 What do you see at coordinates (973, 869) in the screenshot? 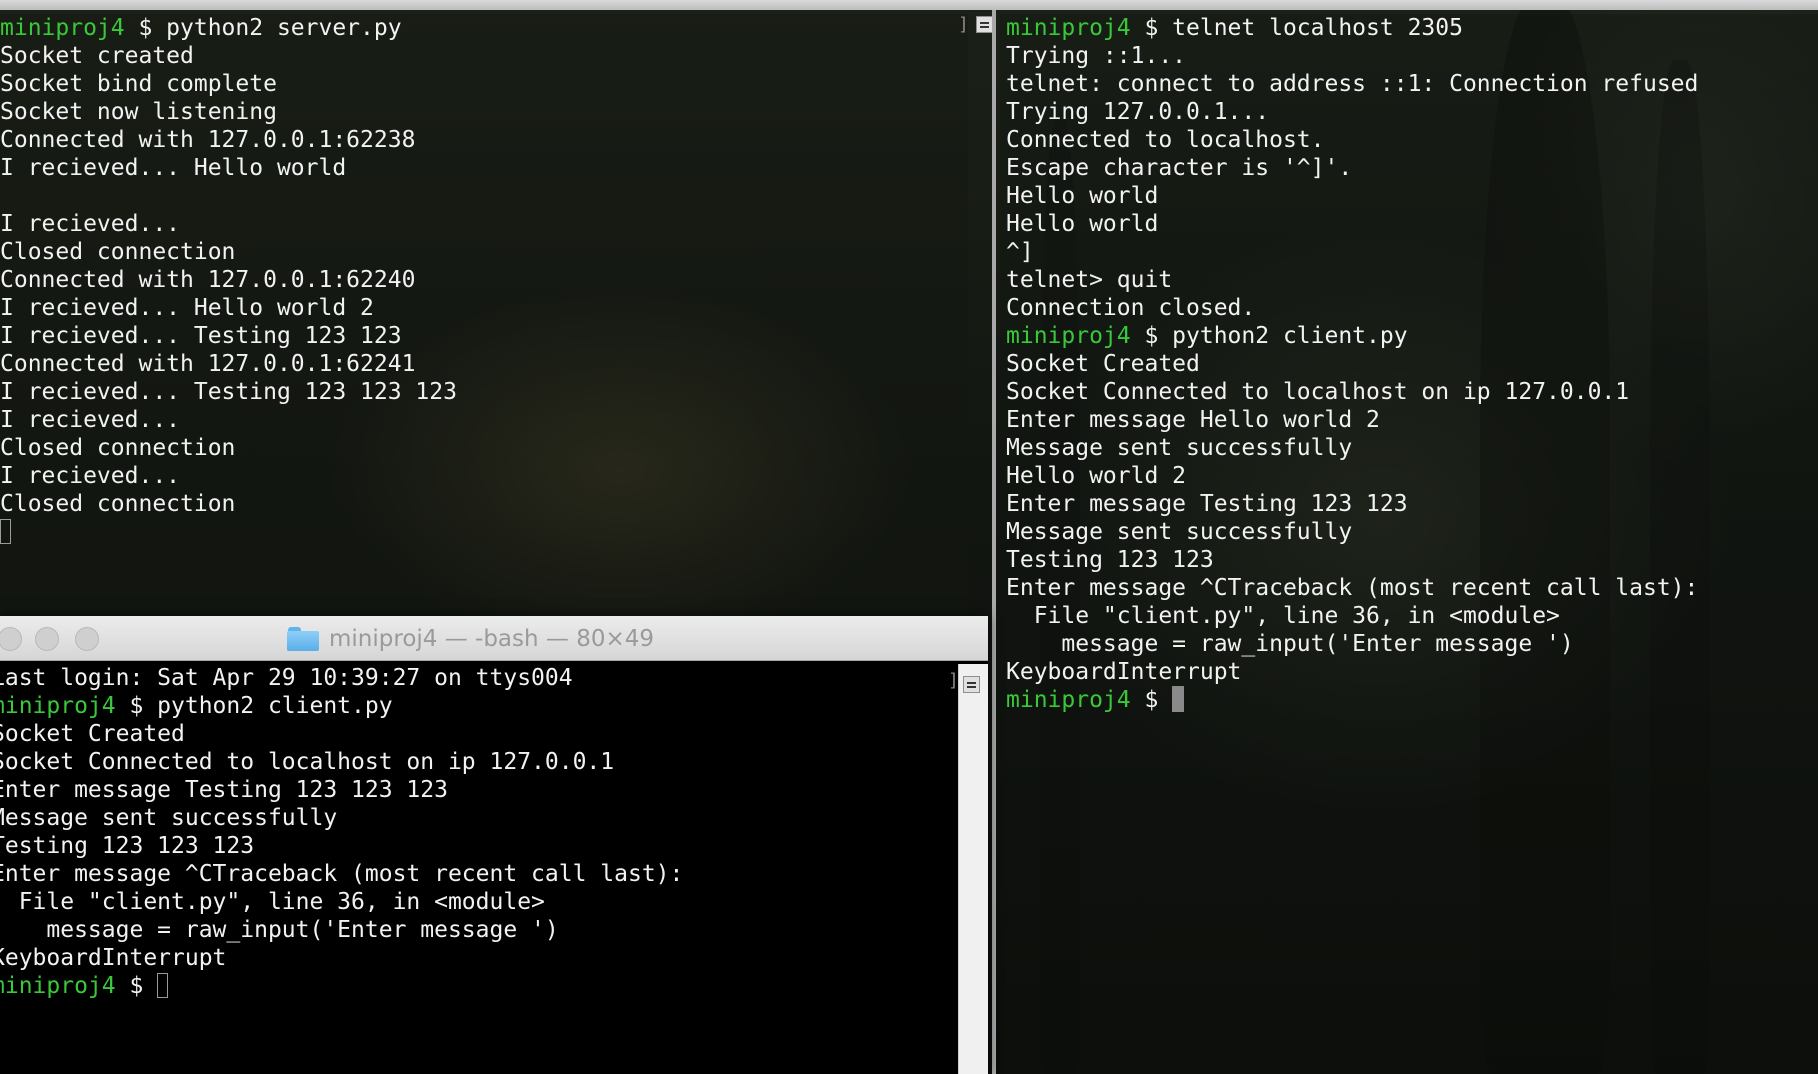
I see `scrollbar-track` at bounding box center [973, 869].